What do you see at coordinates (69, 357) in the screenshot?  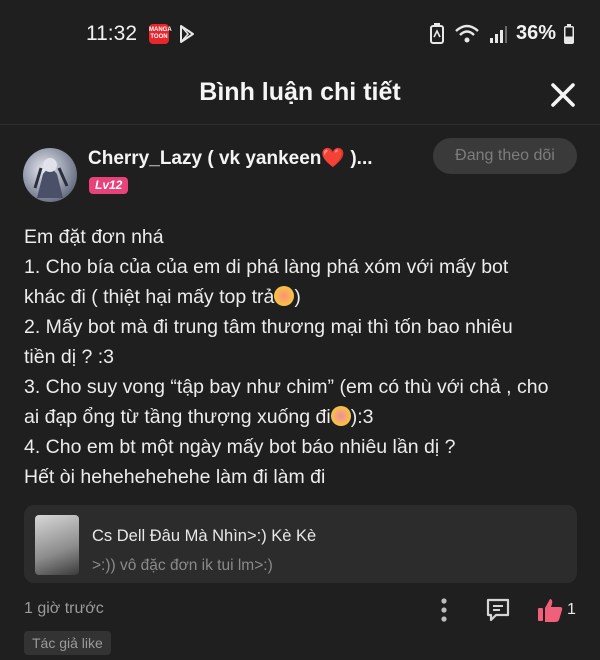 I see `comment-line: tiền dị ? :3` at bounding box center [69, 357].